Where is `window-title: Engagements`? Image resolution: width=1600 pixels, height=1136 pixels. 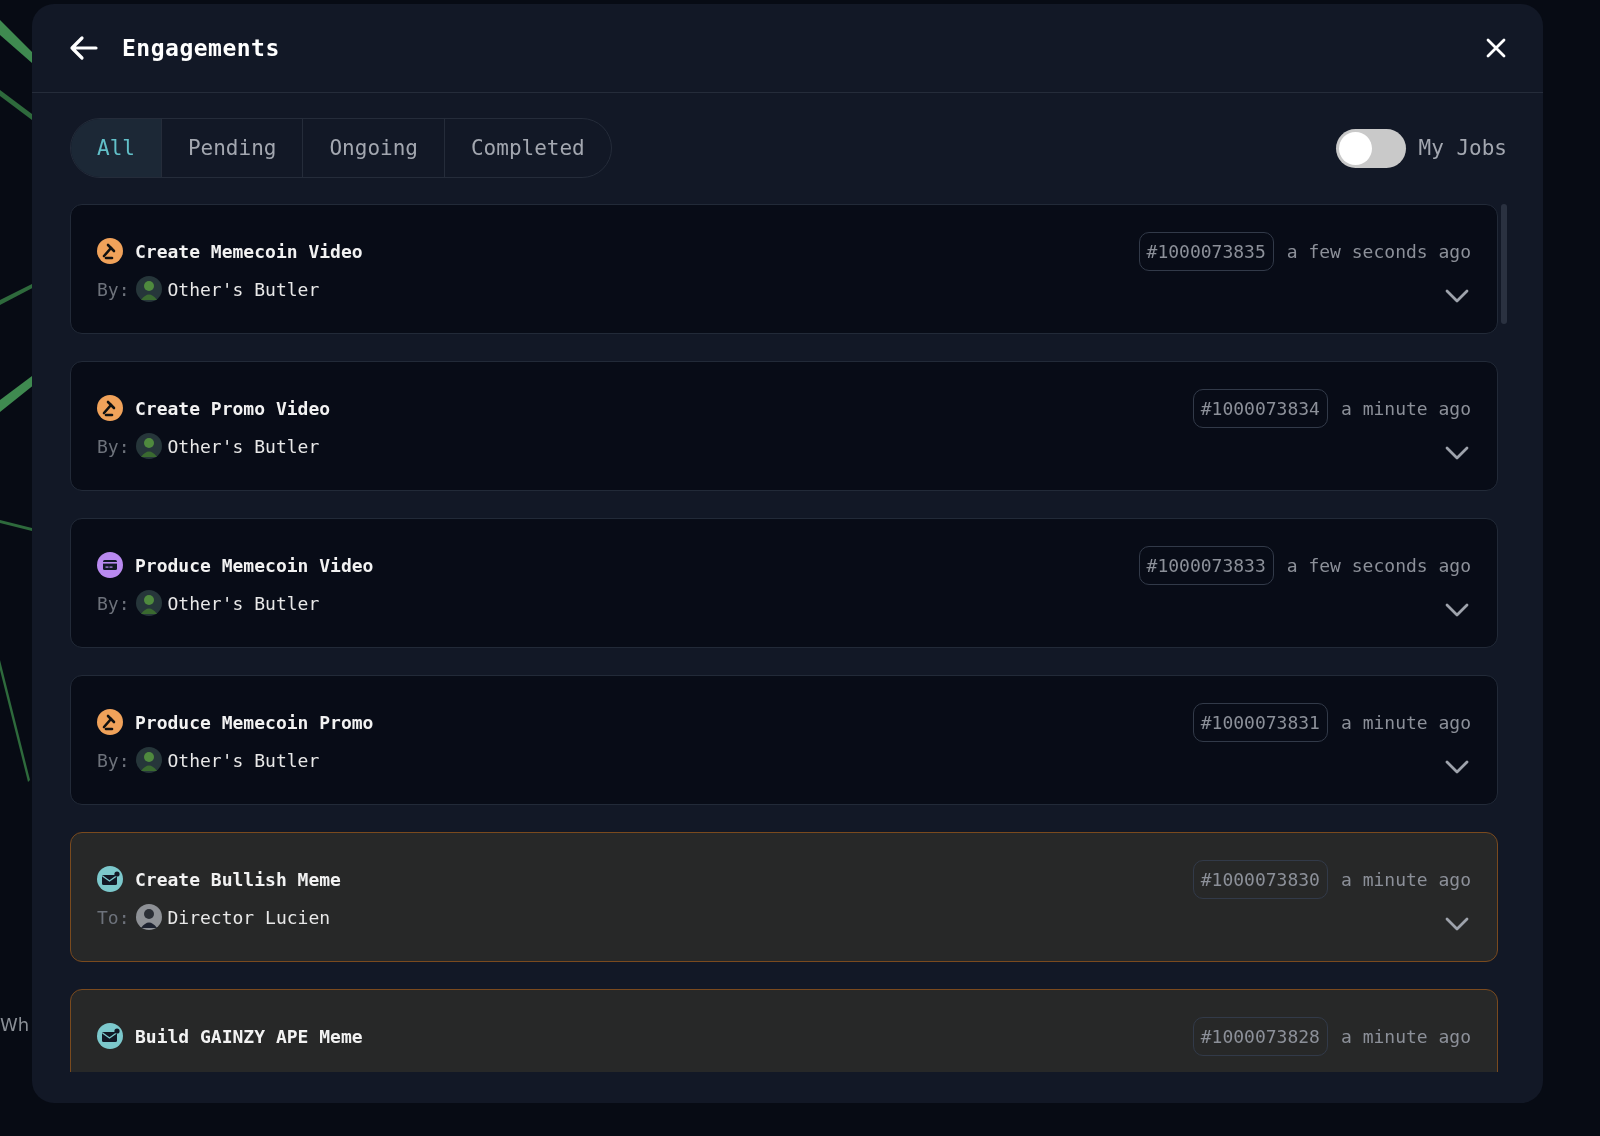 window-title: Engagements is located at coordinates (201, 48).